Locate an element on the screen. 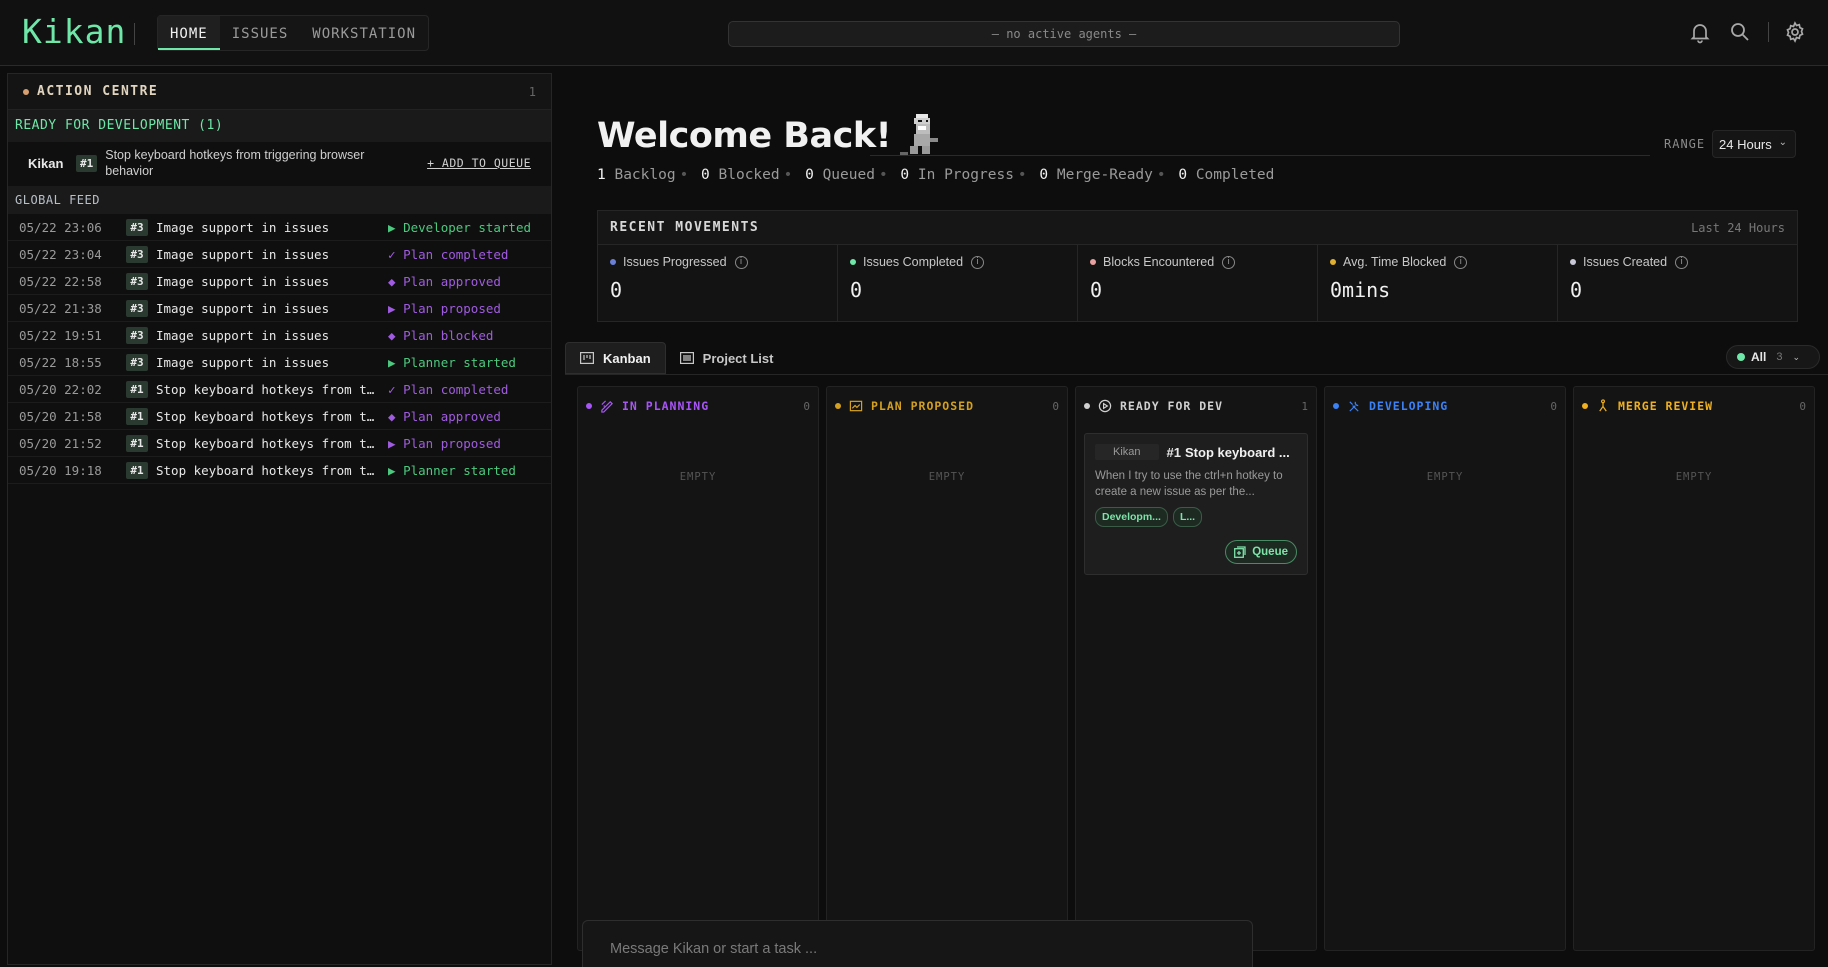  kanban-column: MERGE REVIEW 0 EMPTY is located at coordinates (1694, 668).